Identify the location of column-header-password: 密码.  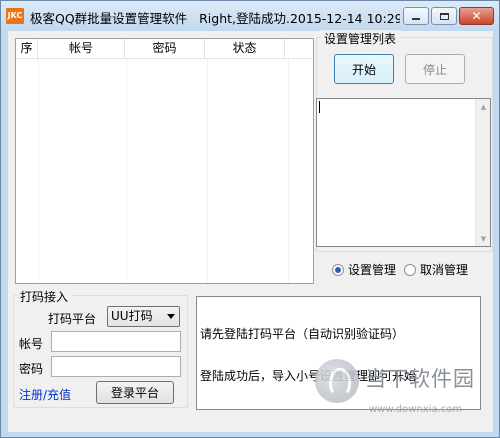
(165, 49).